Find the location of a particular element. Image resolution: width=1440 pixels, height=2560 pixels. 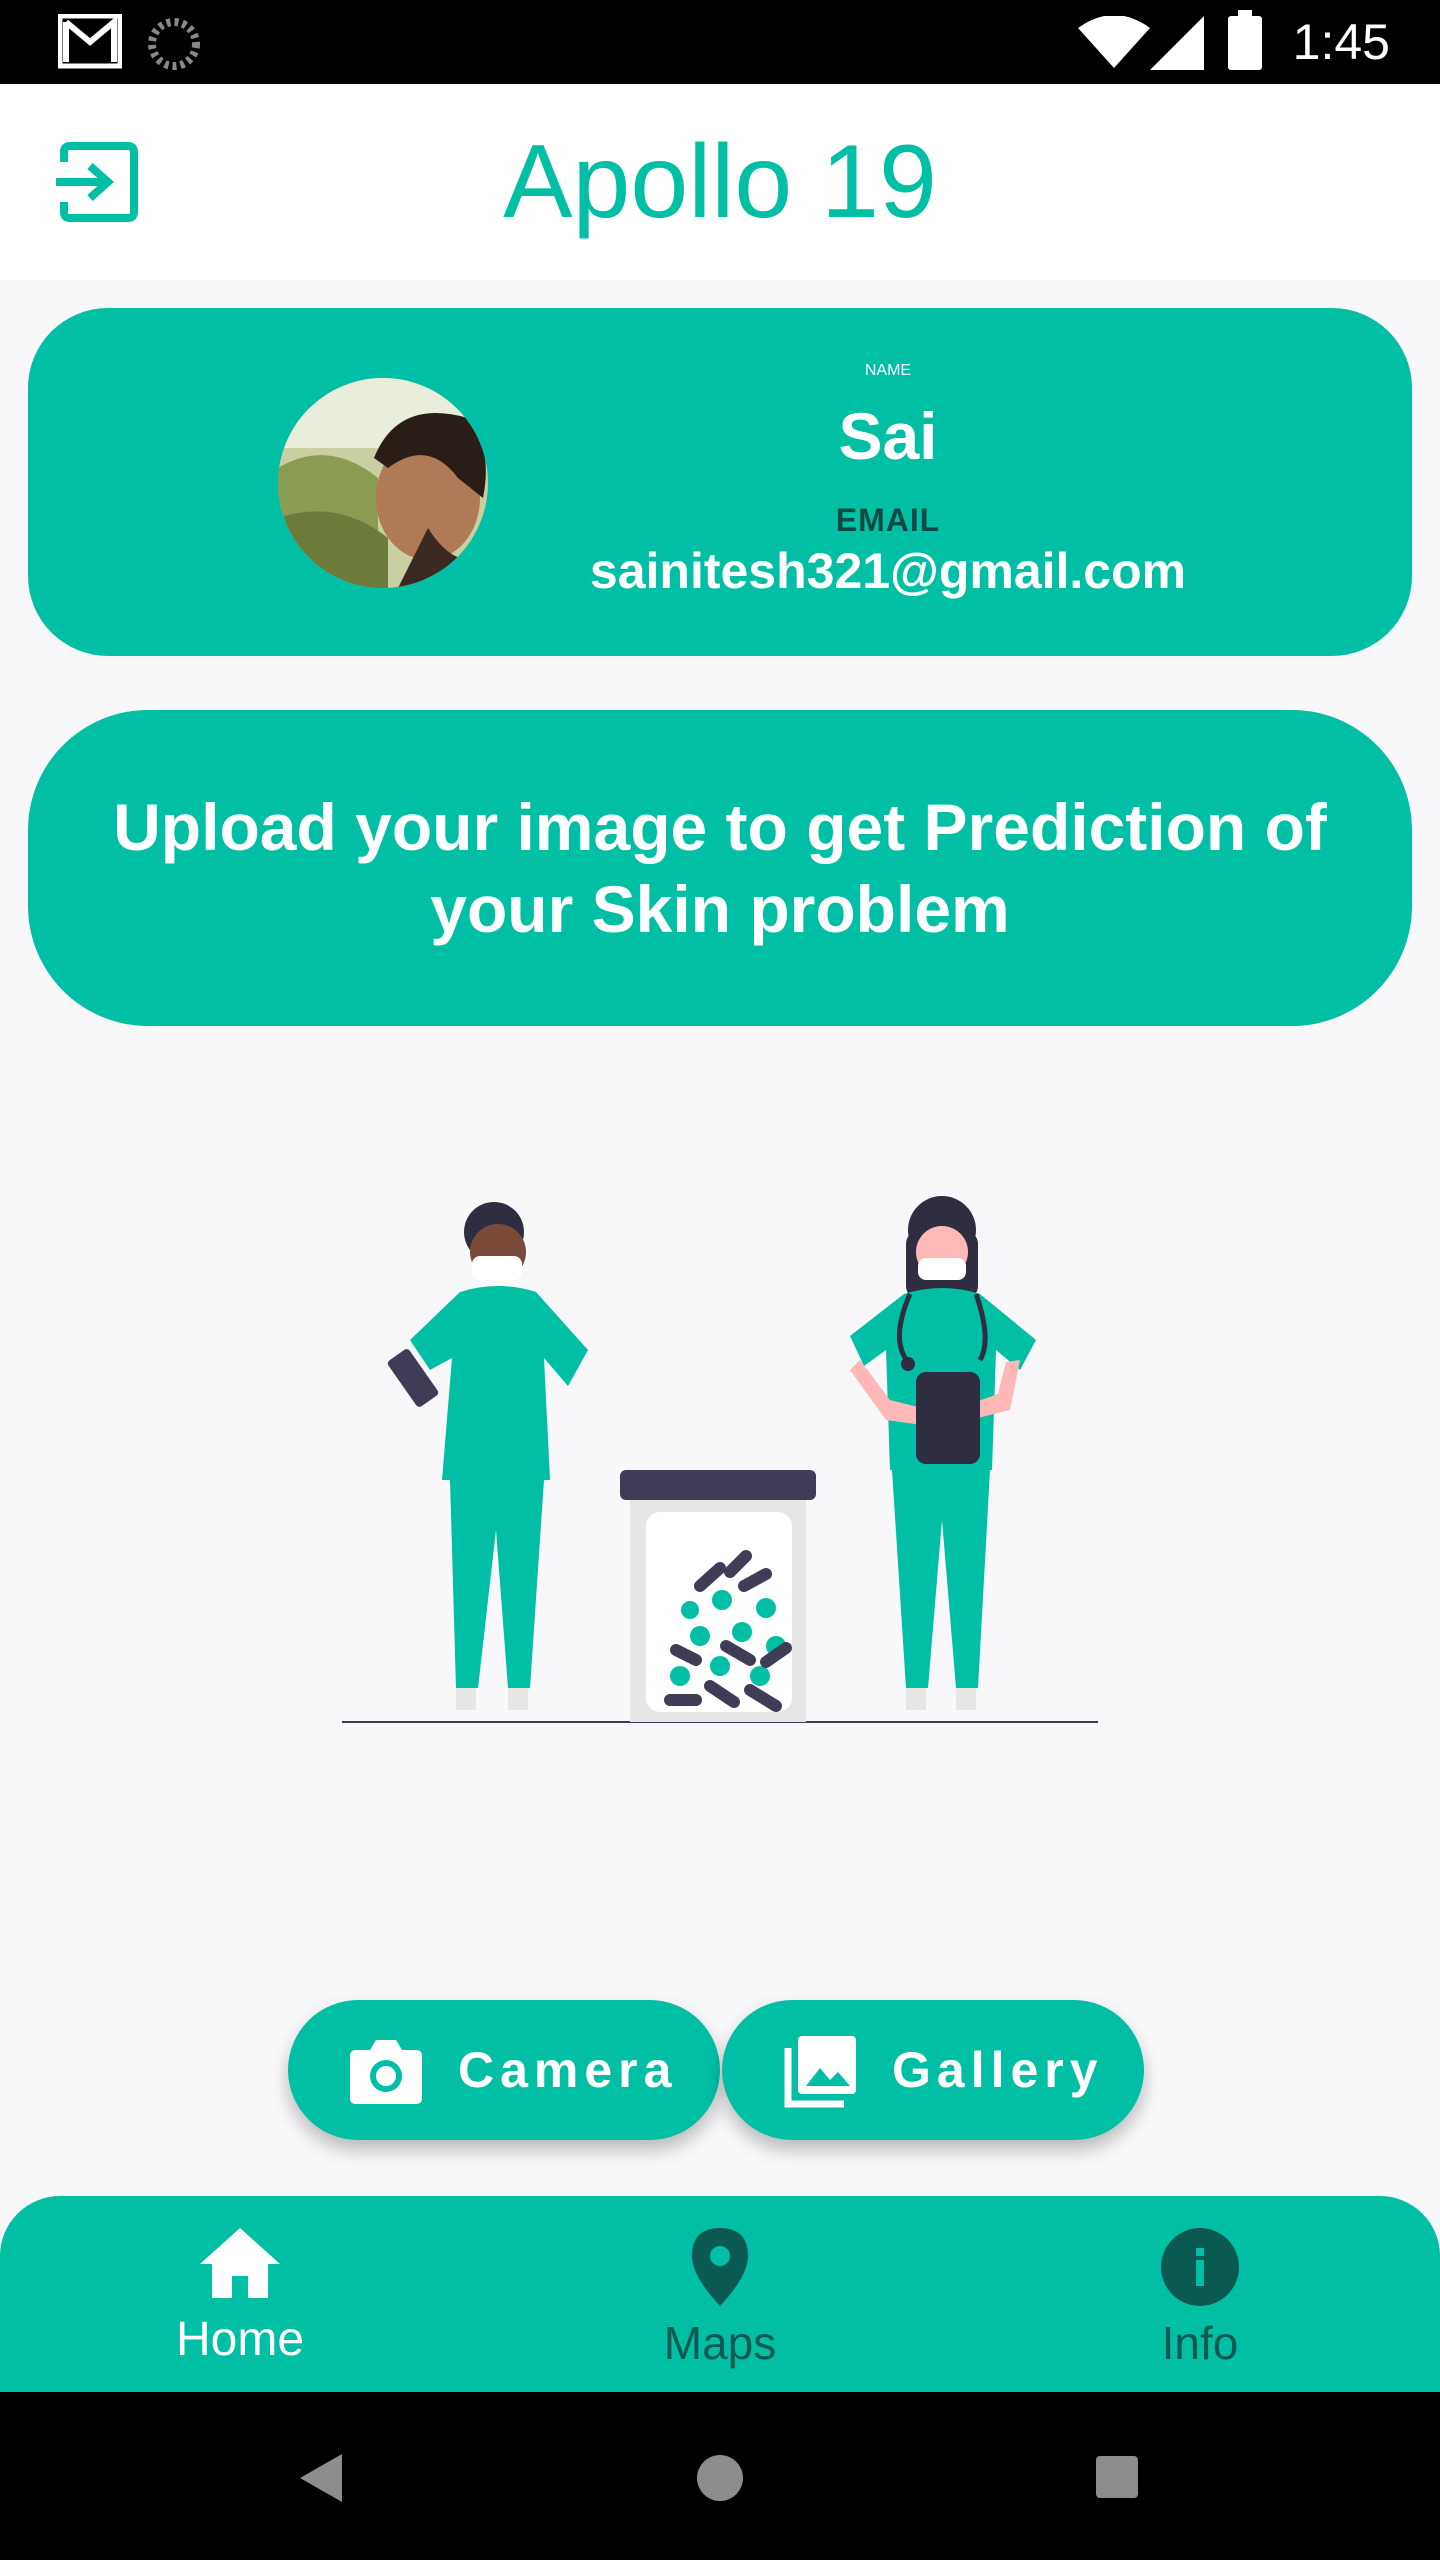

user-email: sainitesh321@gmail.com is located at coordinates (888, 571).